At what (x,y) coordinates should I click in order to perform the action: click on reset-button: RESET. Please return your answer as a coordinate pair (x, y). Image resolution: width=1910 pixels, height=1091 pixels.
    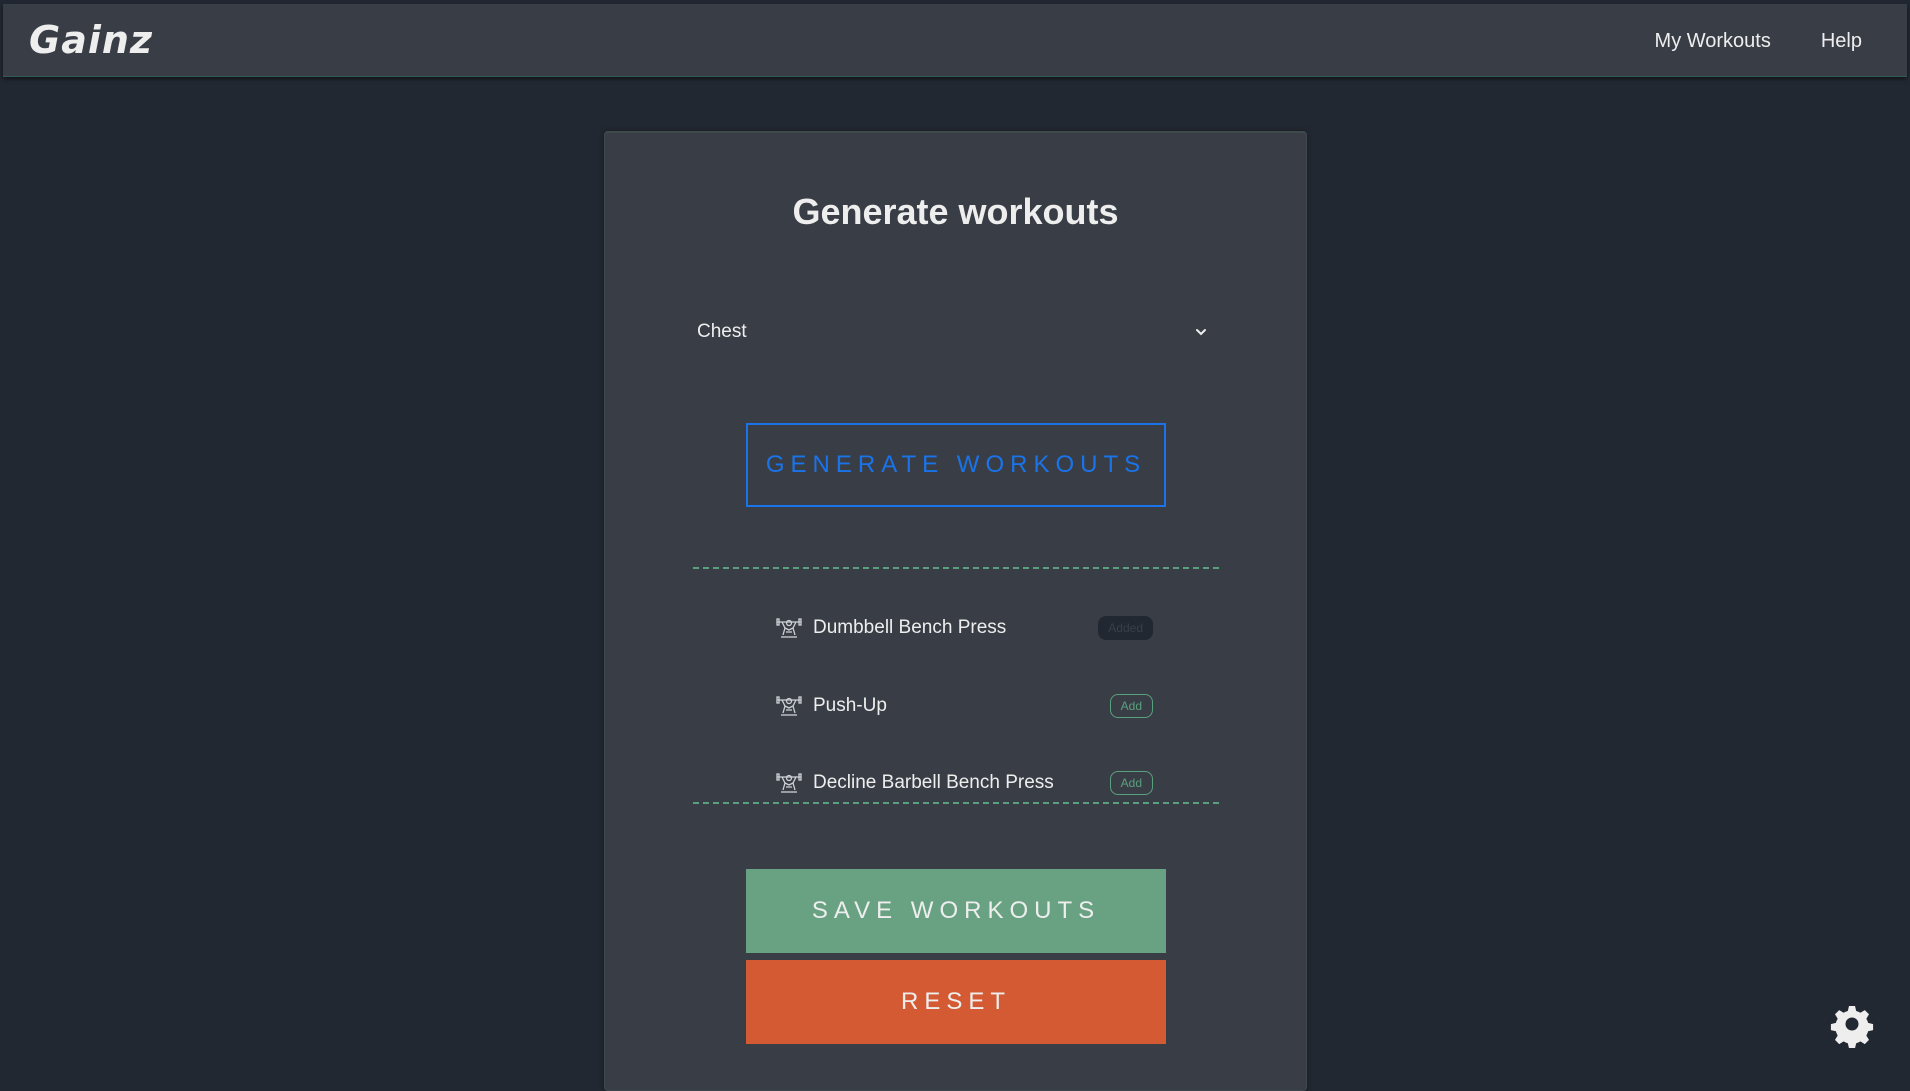
    Looking at the image, I should click on (956, 1002).